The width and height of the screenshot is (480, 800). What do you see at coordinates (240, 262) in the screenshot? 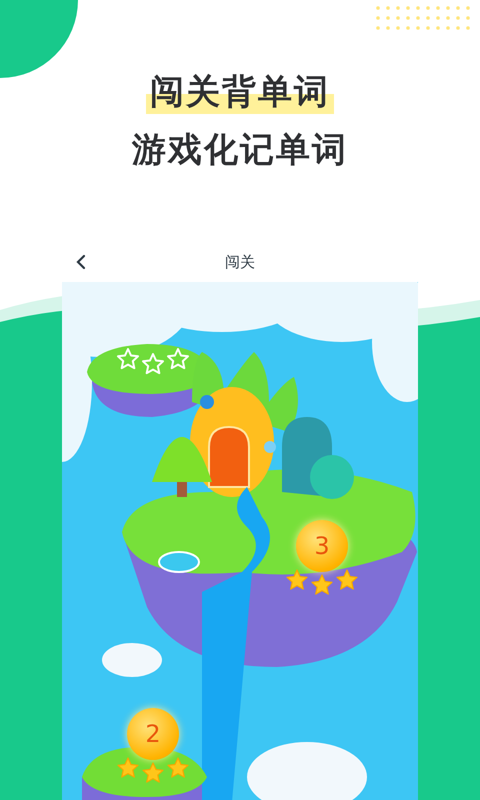
I see `screen-title: 闯关` at bounding box center [240, 262].